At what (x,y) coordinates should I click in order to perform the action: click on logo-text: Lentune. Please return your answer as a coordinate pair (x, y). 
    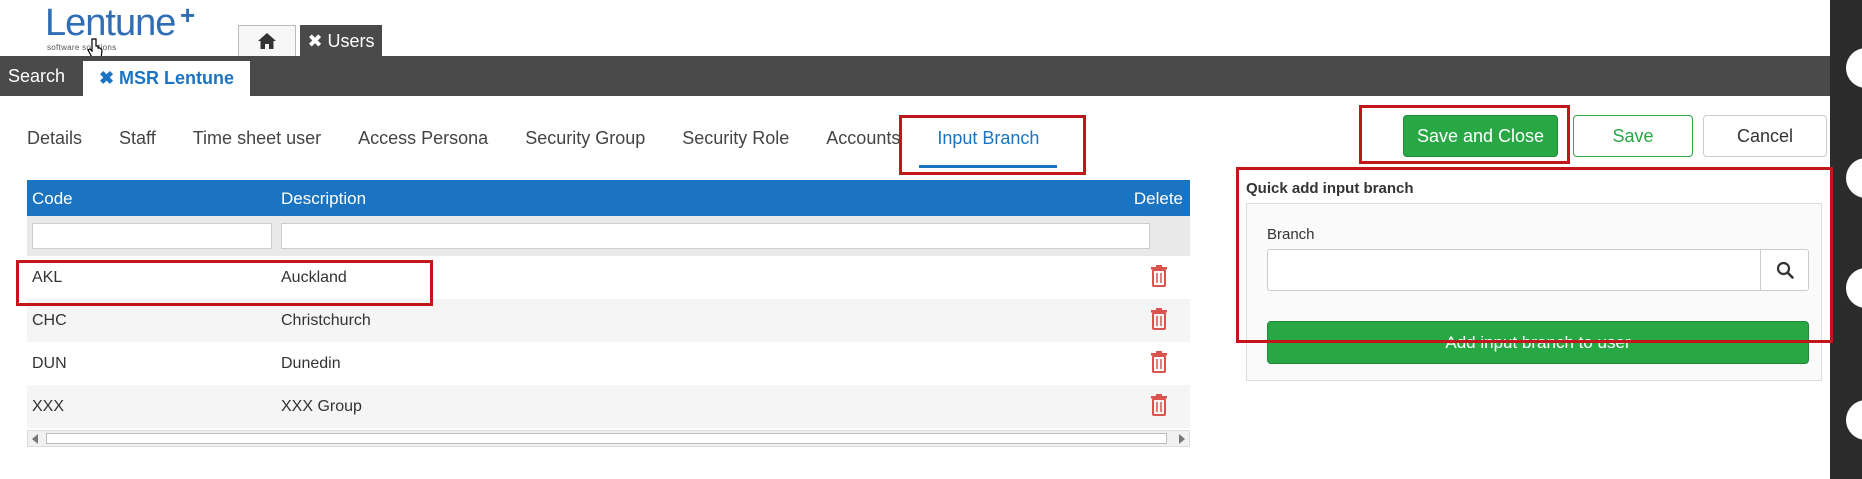
    Looking at the image, I should click on (110, 23).